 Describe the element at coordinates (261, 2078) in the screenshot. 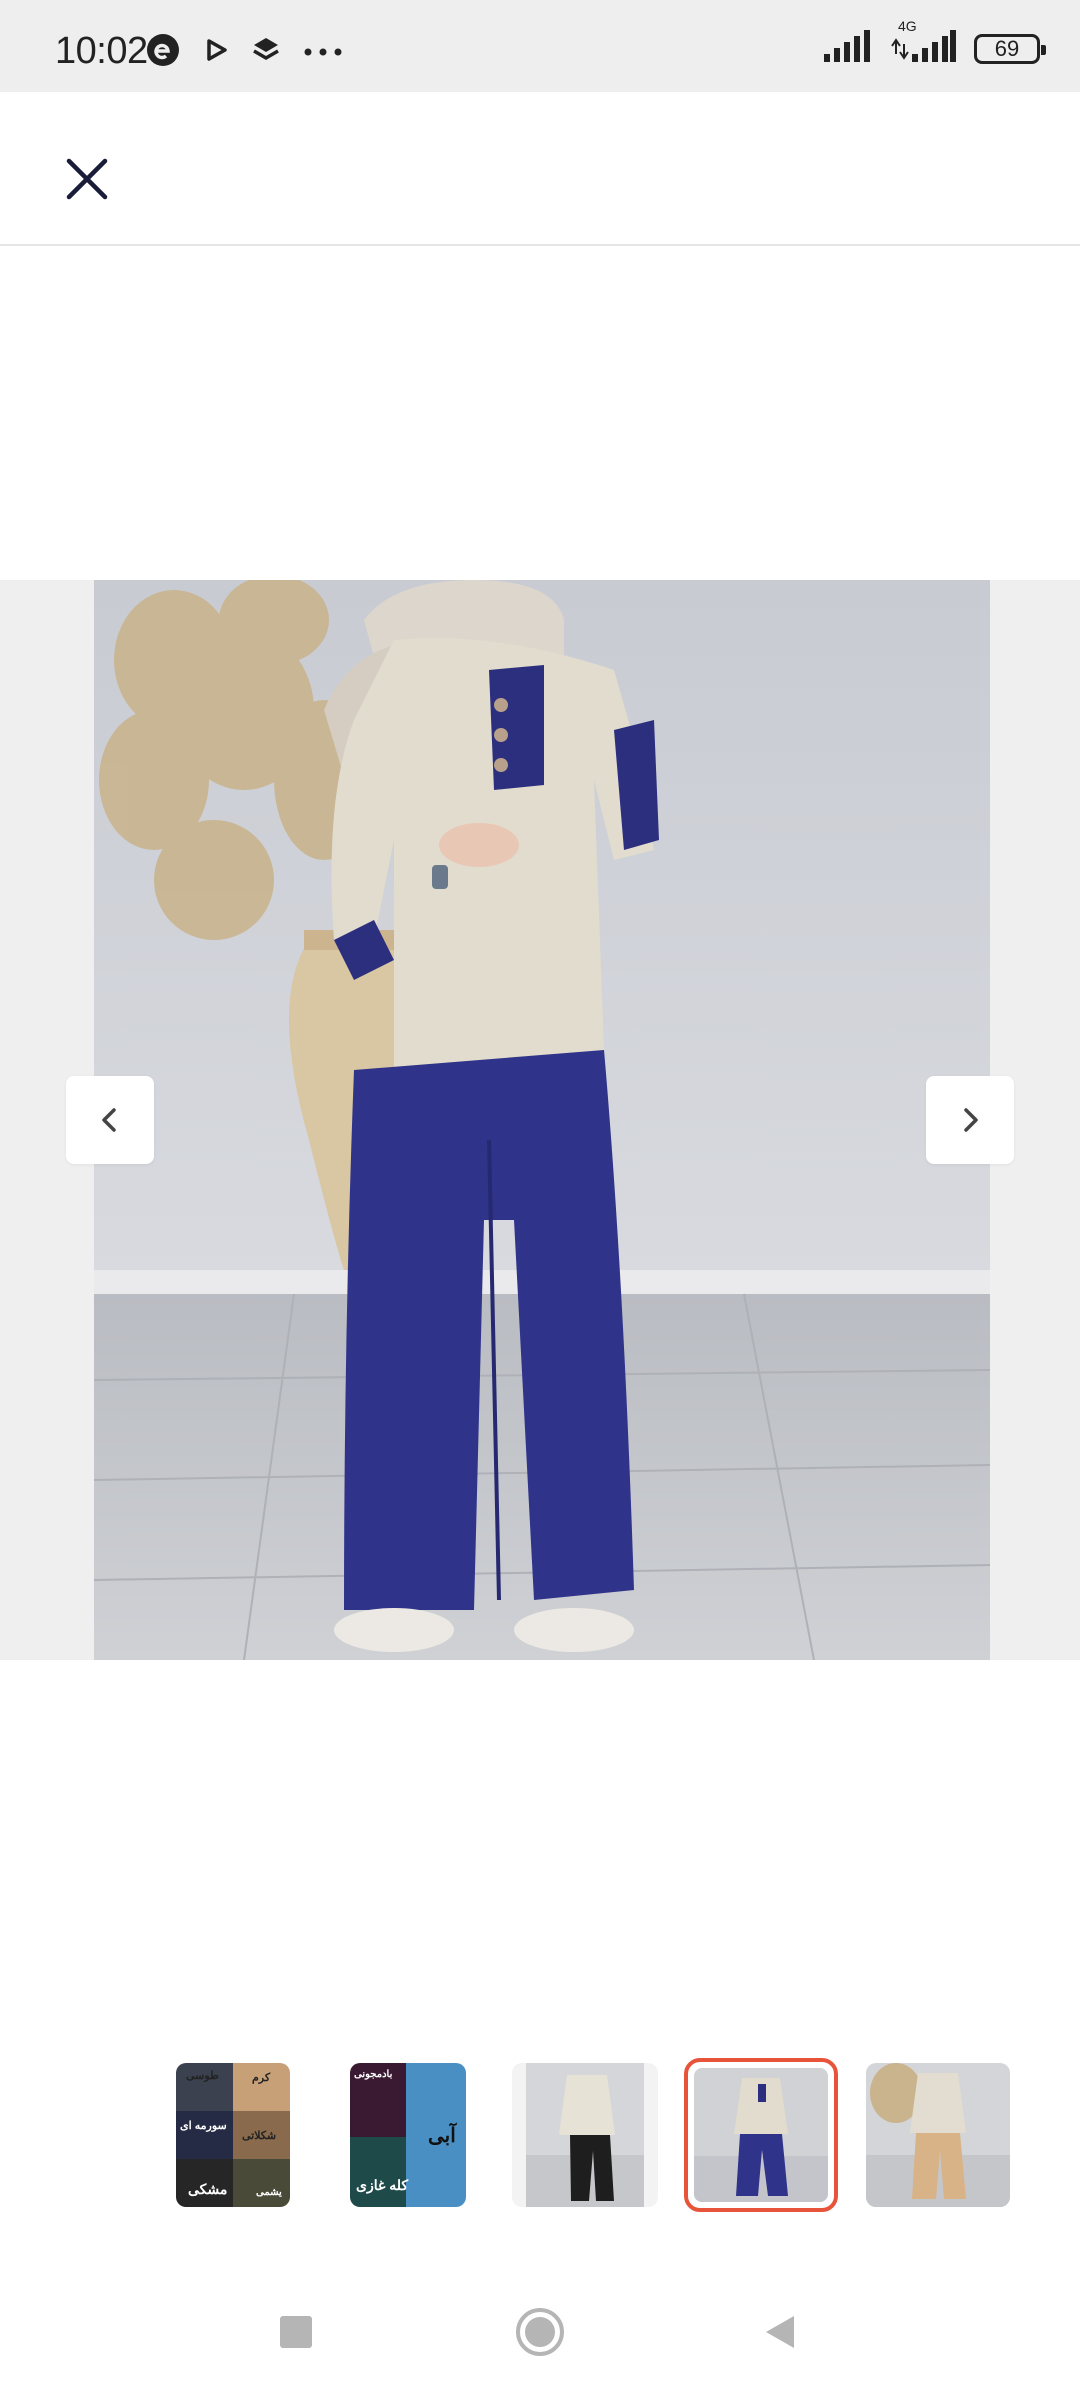

I see `swatch-label: کرم` at that location.